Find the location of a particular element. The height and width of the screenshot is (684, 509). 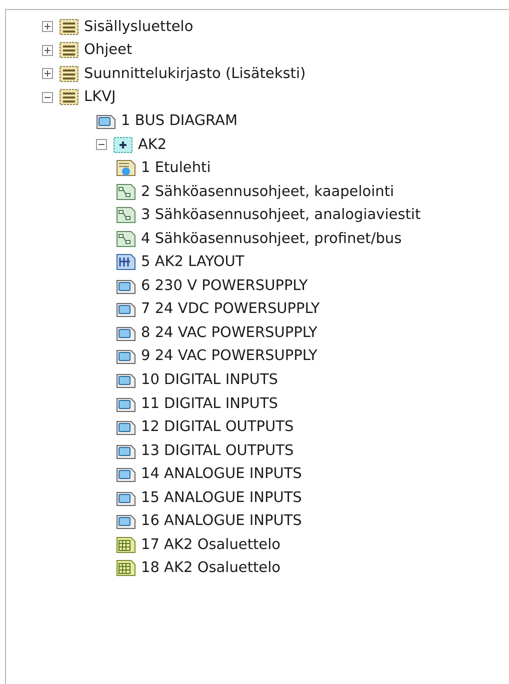

tree-item: Suunnittelukirjasto (Lisäteksti) is located at coordinates (194, 74).